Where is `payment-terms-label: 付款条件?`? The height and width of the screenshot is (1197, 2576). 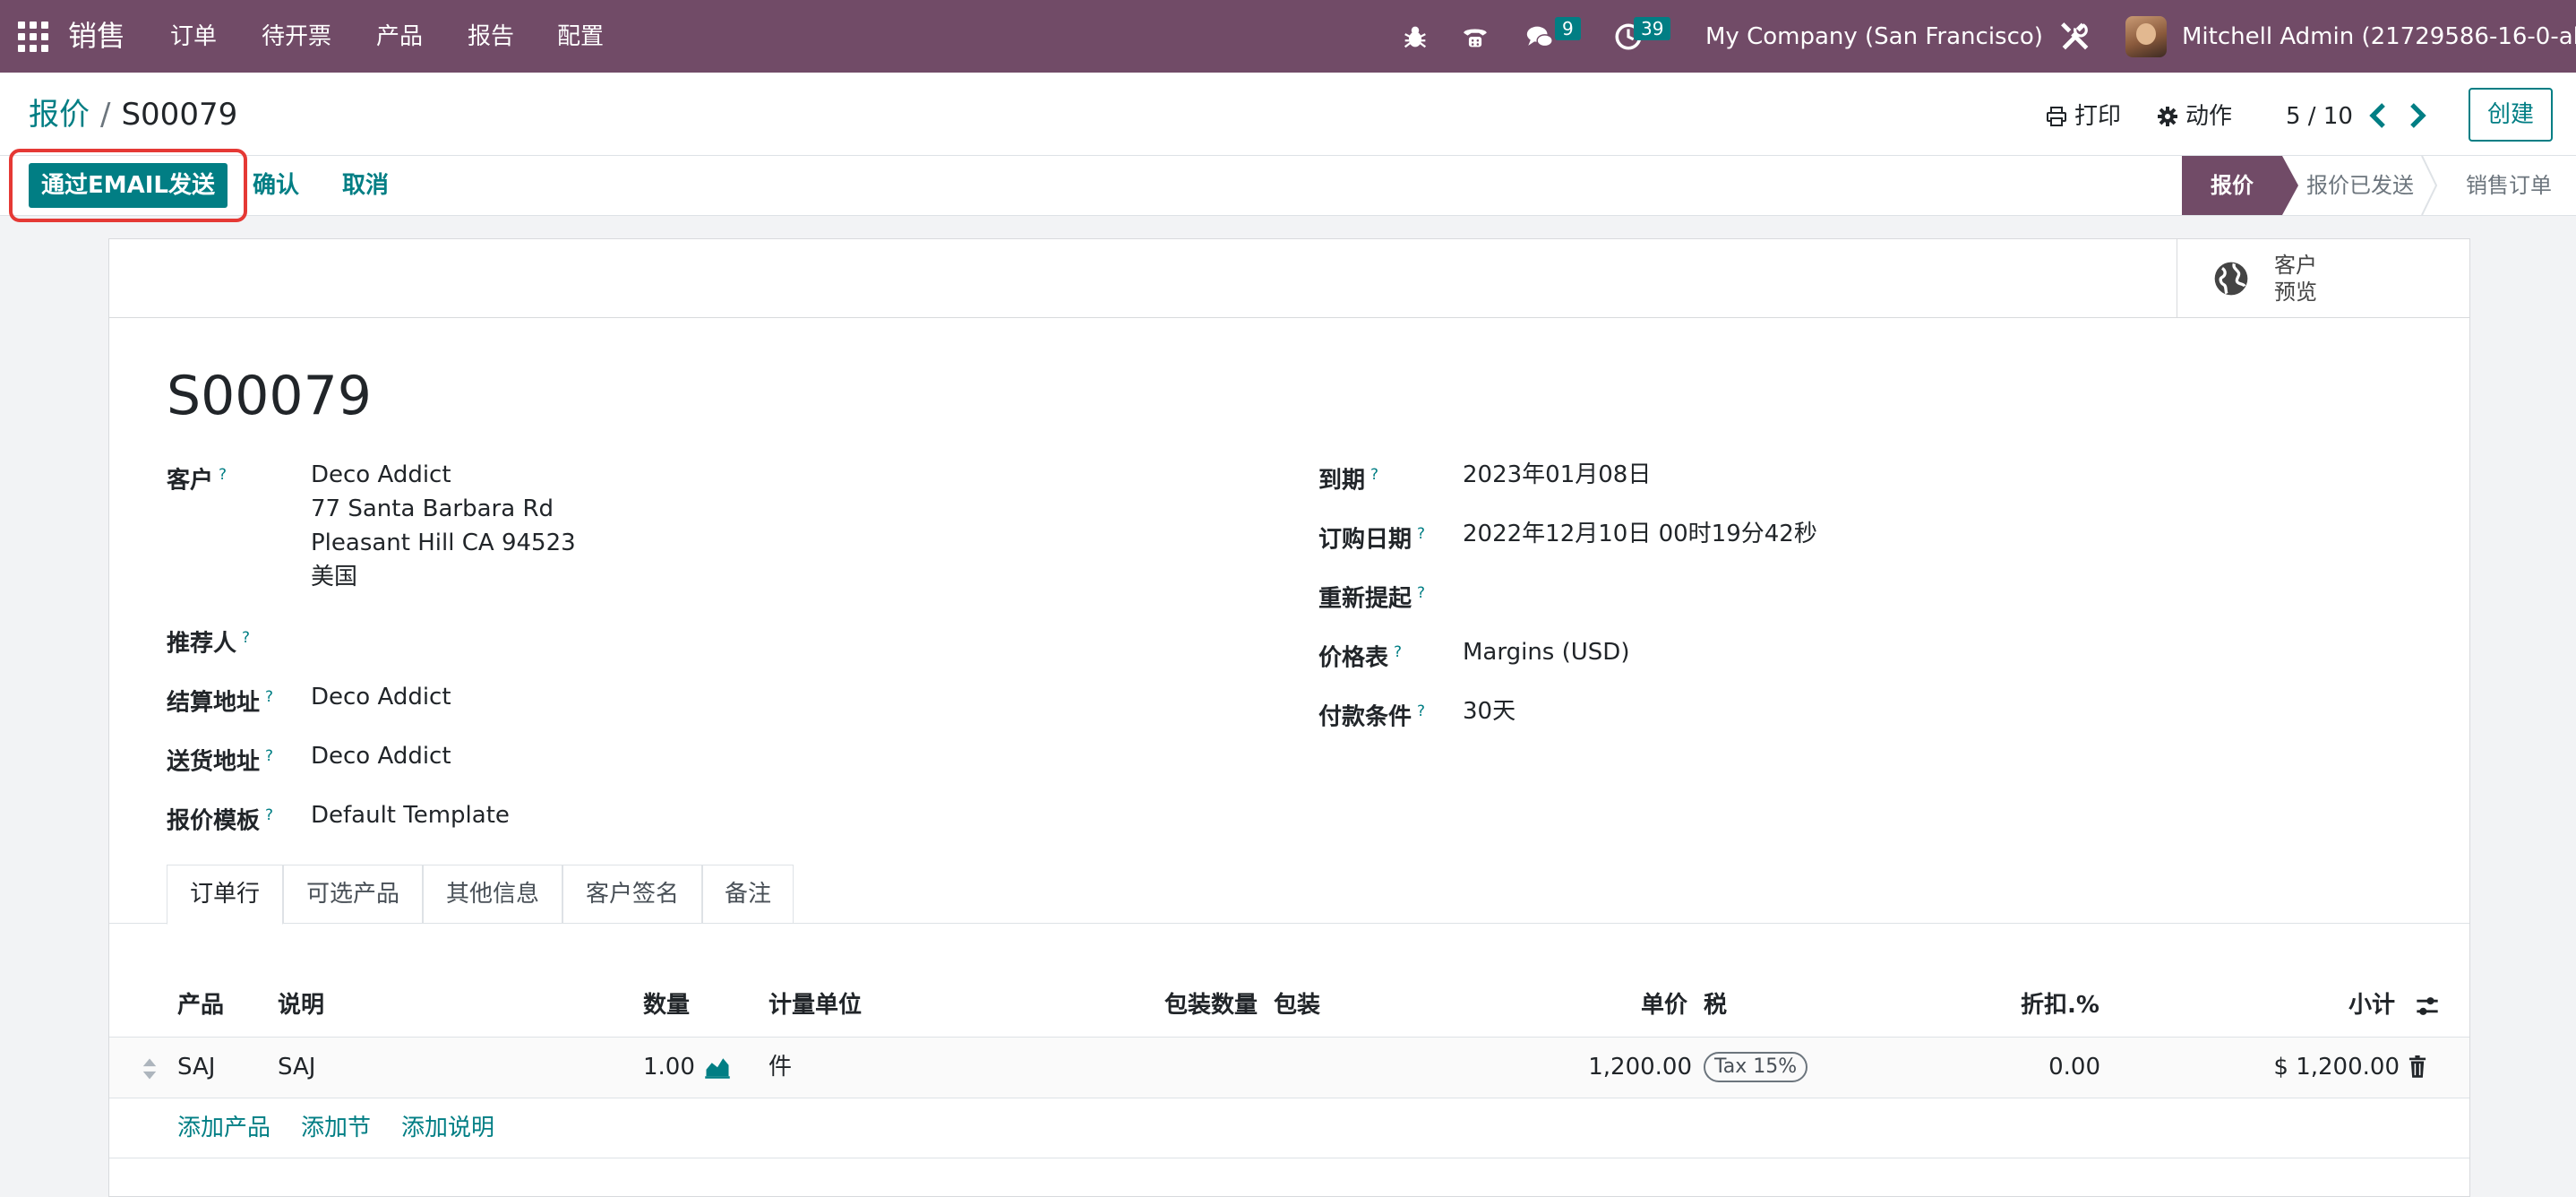
payment-terms-label: 付款条件? is located at coordinates (1372, 716).